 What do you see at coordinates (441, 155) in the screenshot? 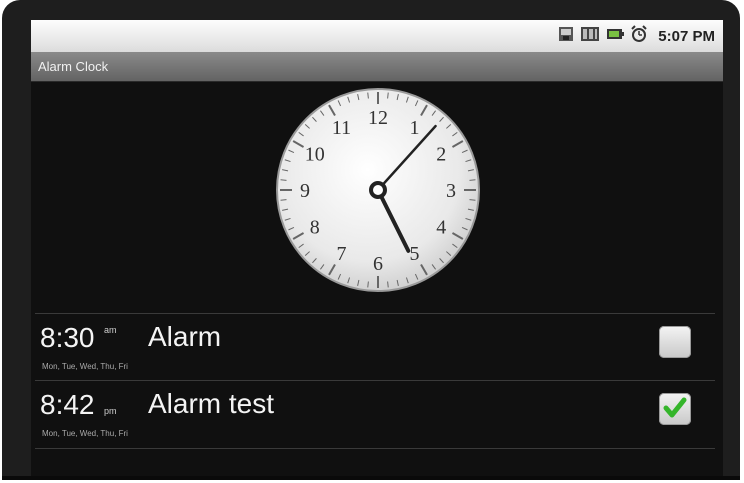
I see `clock-numeral: 2` at bounding box center [441, 155].